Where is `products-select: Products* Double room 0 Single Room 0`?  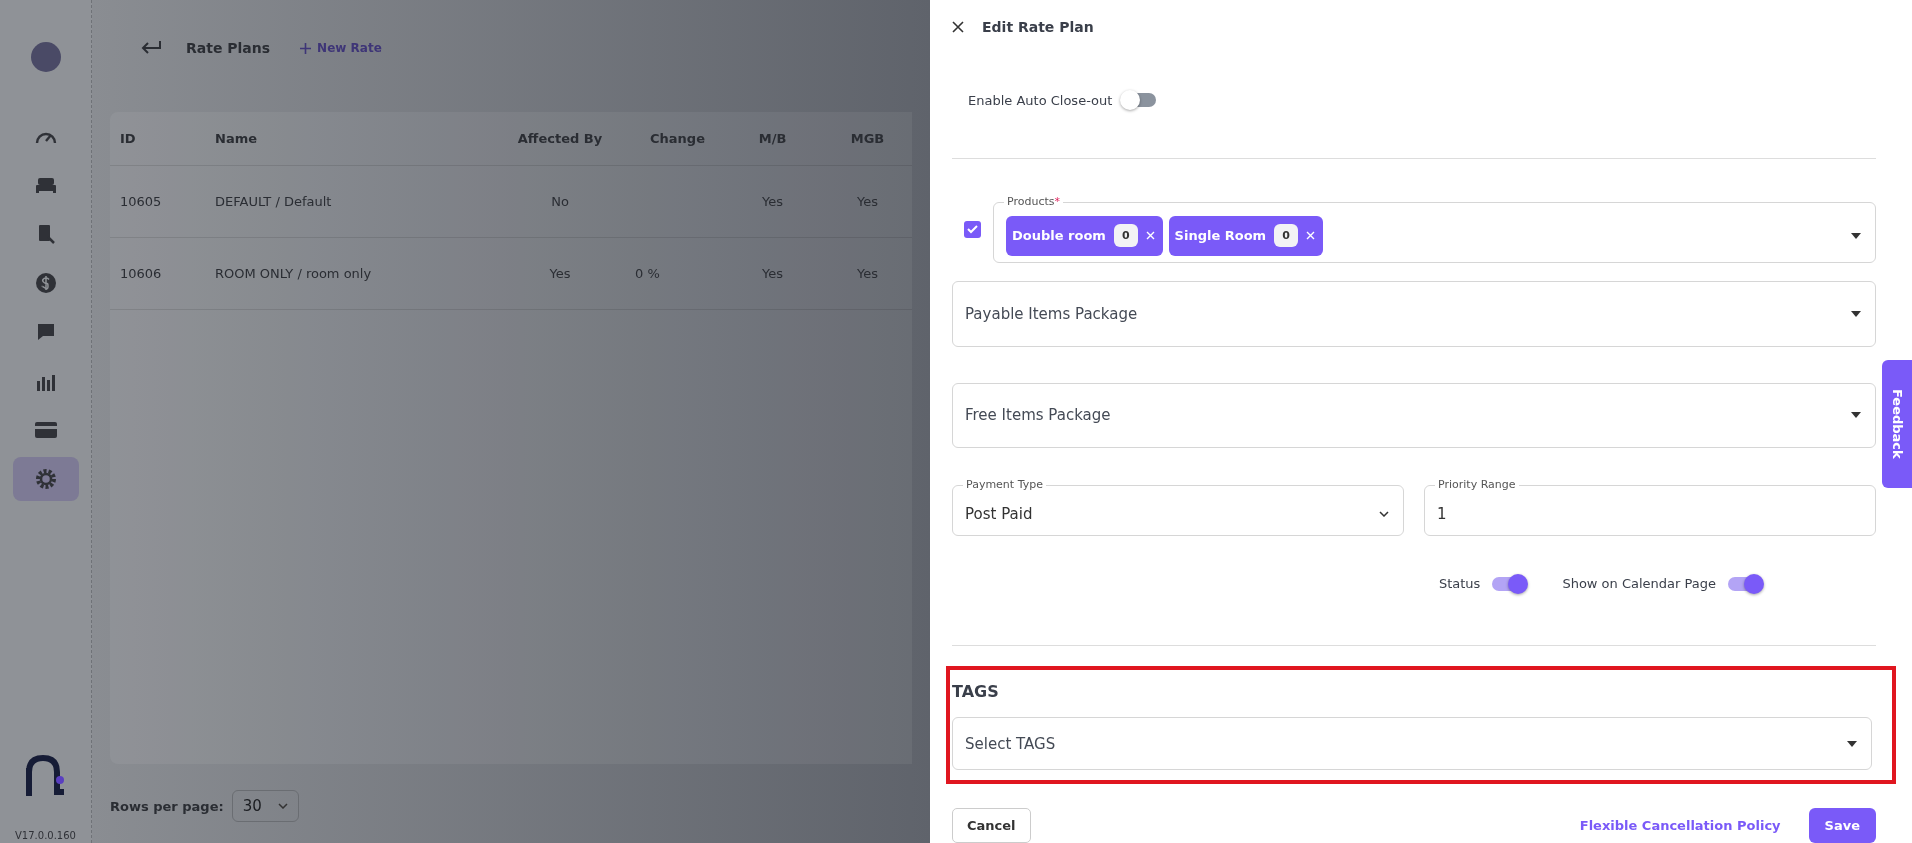 products-select: Products* Double room 0 Single Room 0 is located at coordinates (1434, 229).